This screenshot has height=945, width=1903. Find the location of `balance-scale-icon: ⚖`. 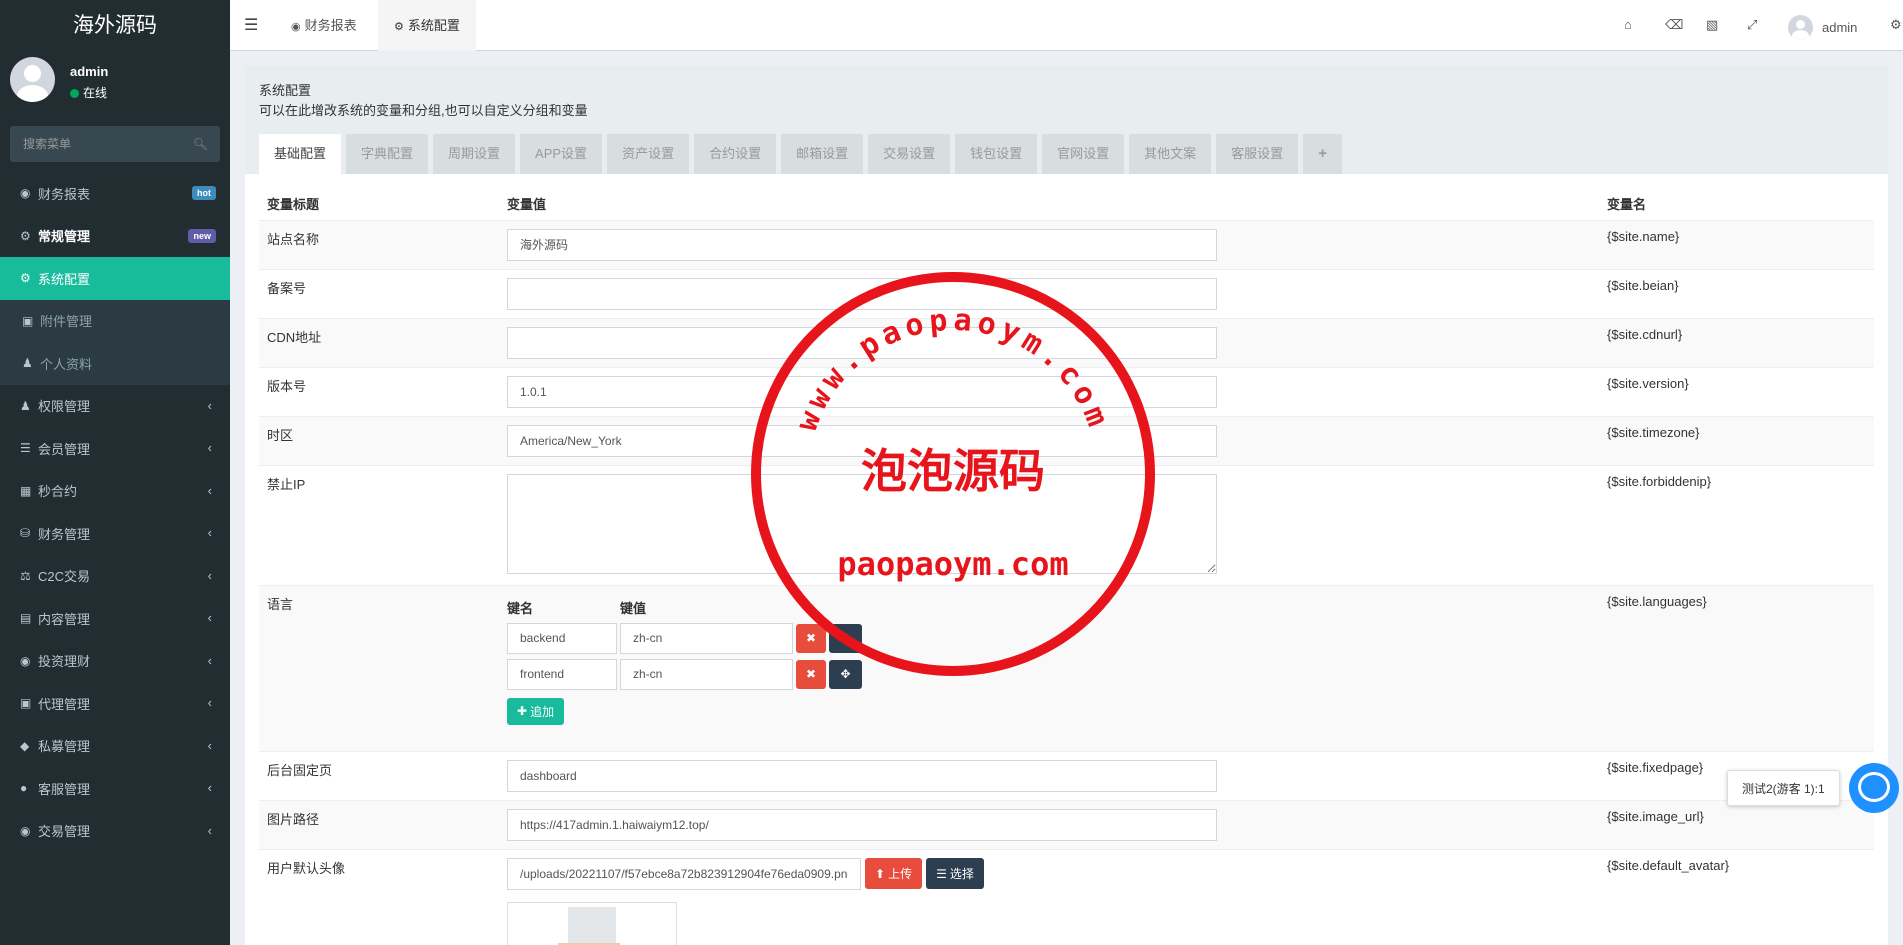

balance-scale-icon: ⚖ is located at coordinates (25, 575).